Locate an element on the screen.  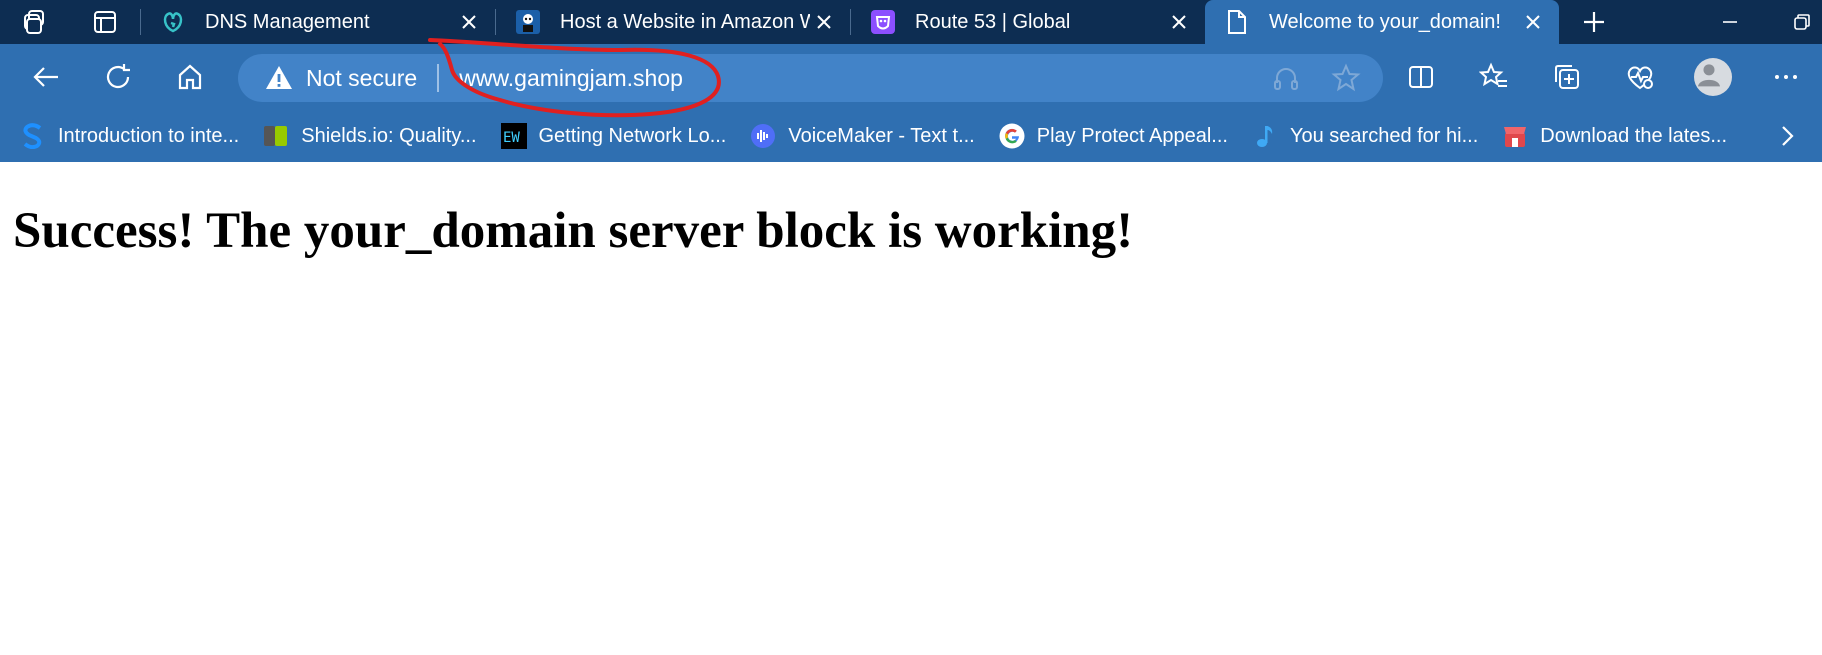
back-button is located at coordinates (46, 77).